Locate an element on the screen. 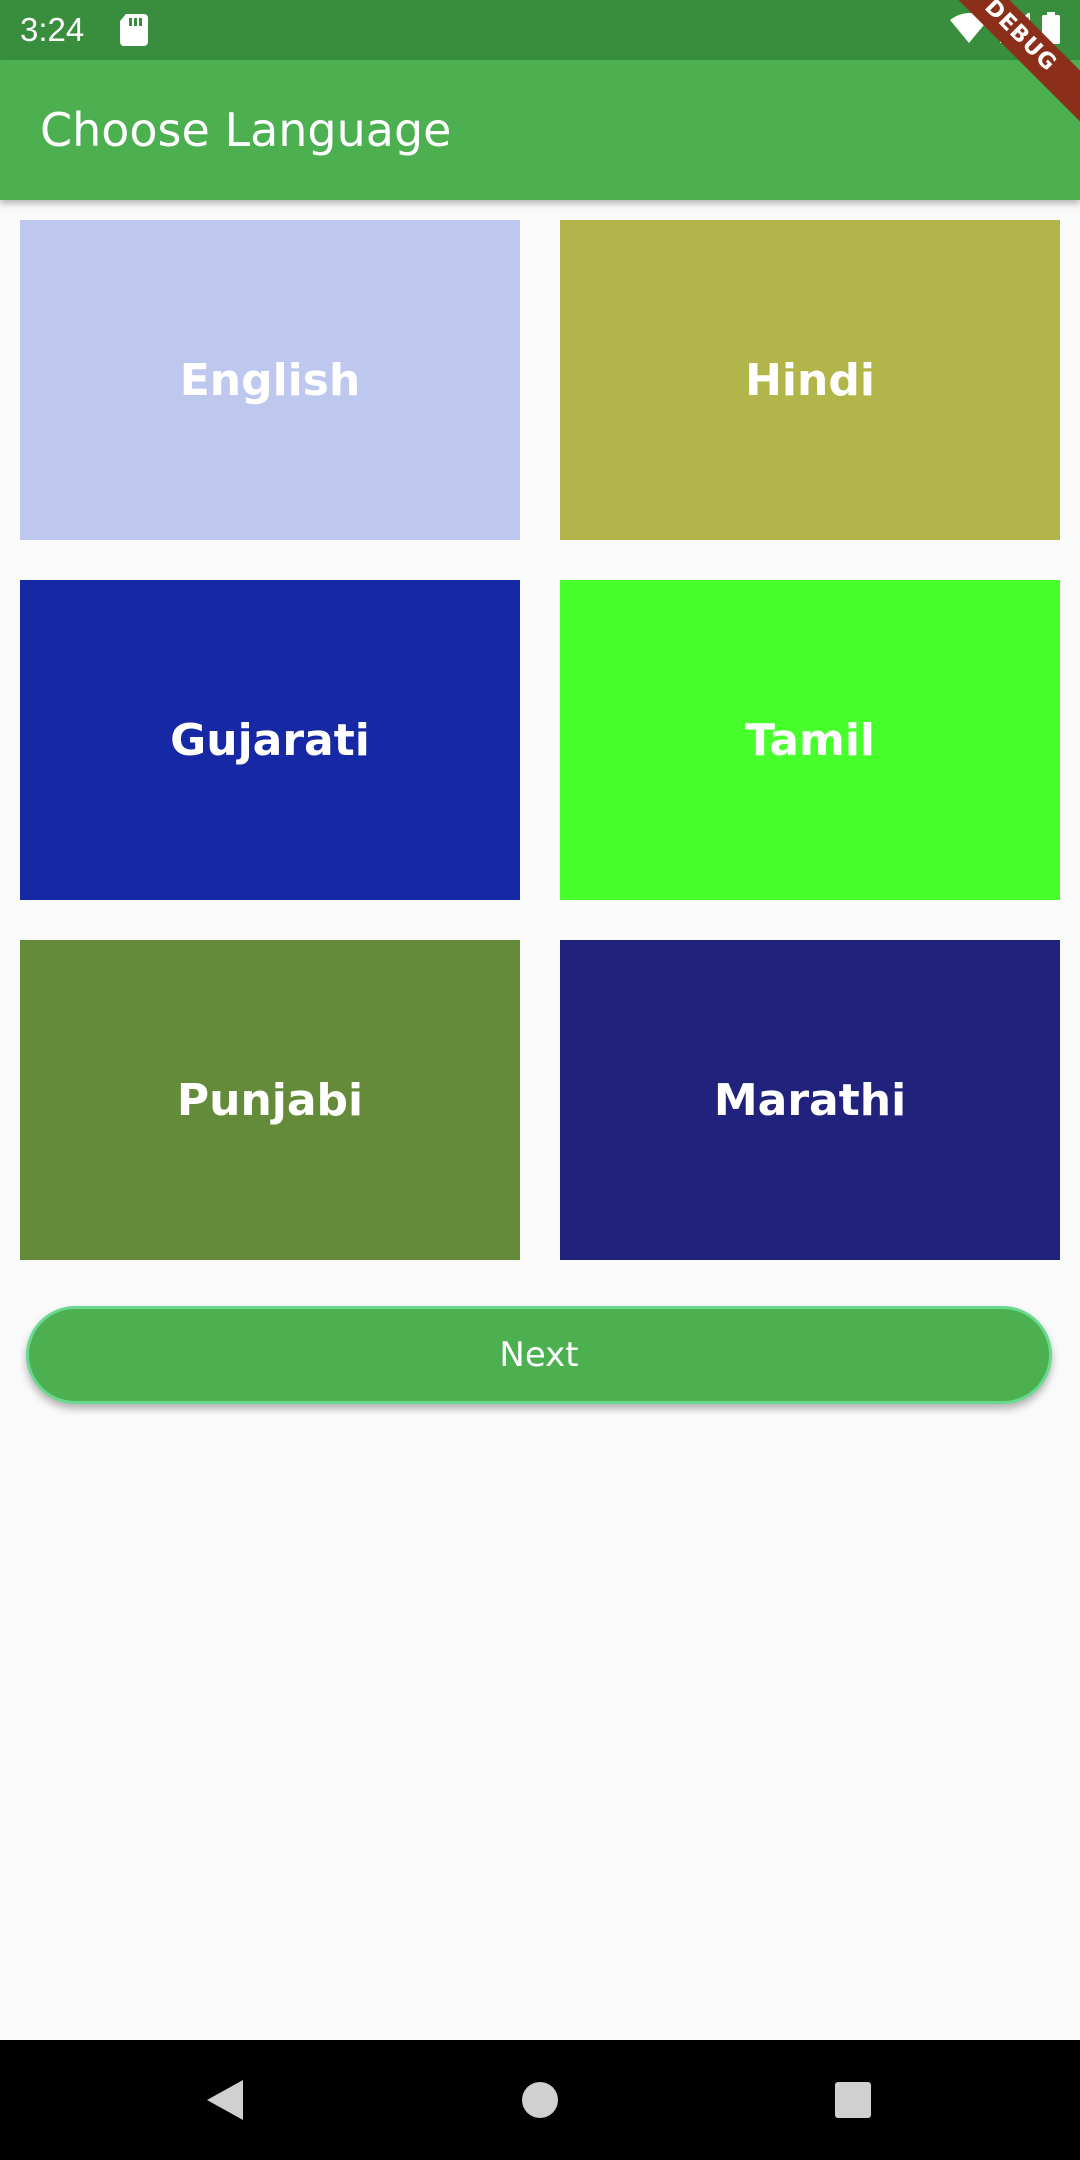 This screenshot has height=2160, width=1080. home-icon is located at coordinates (540, 2102).